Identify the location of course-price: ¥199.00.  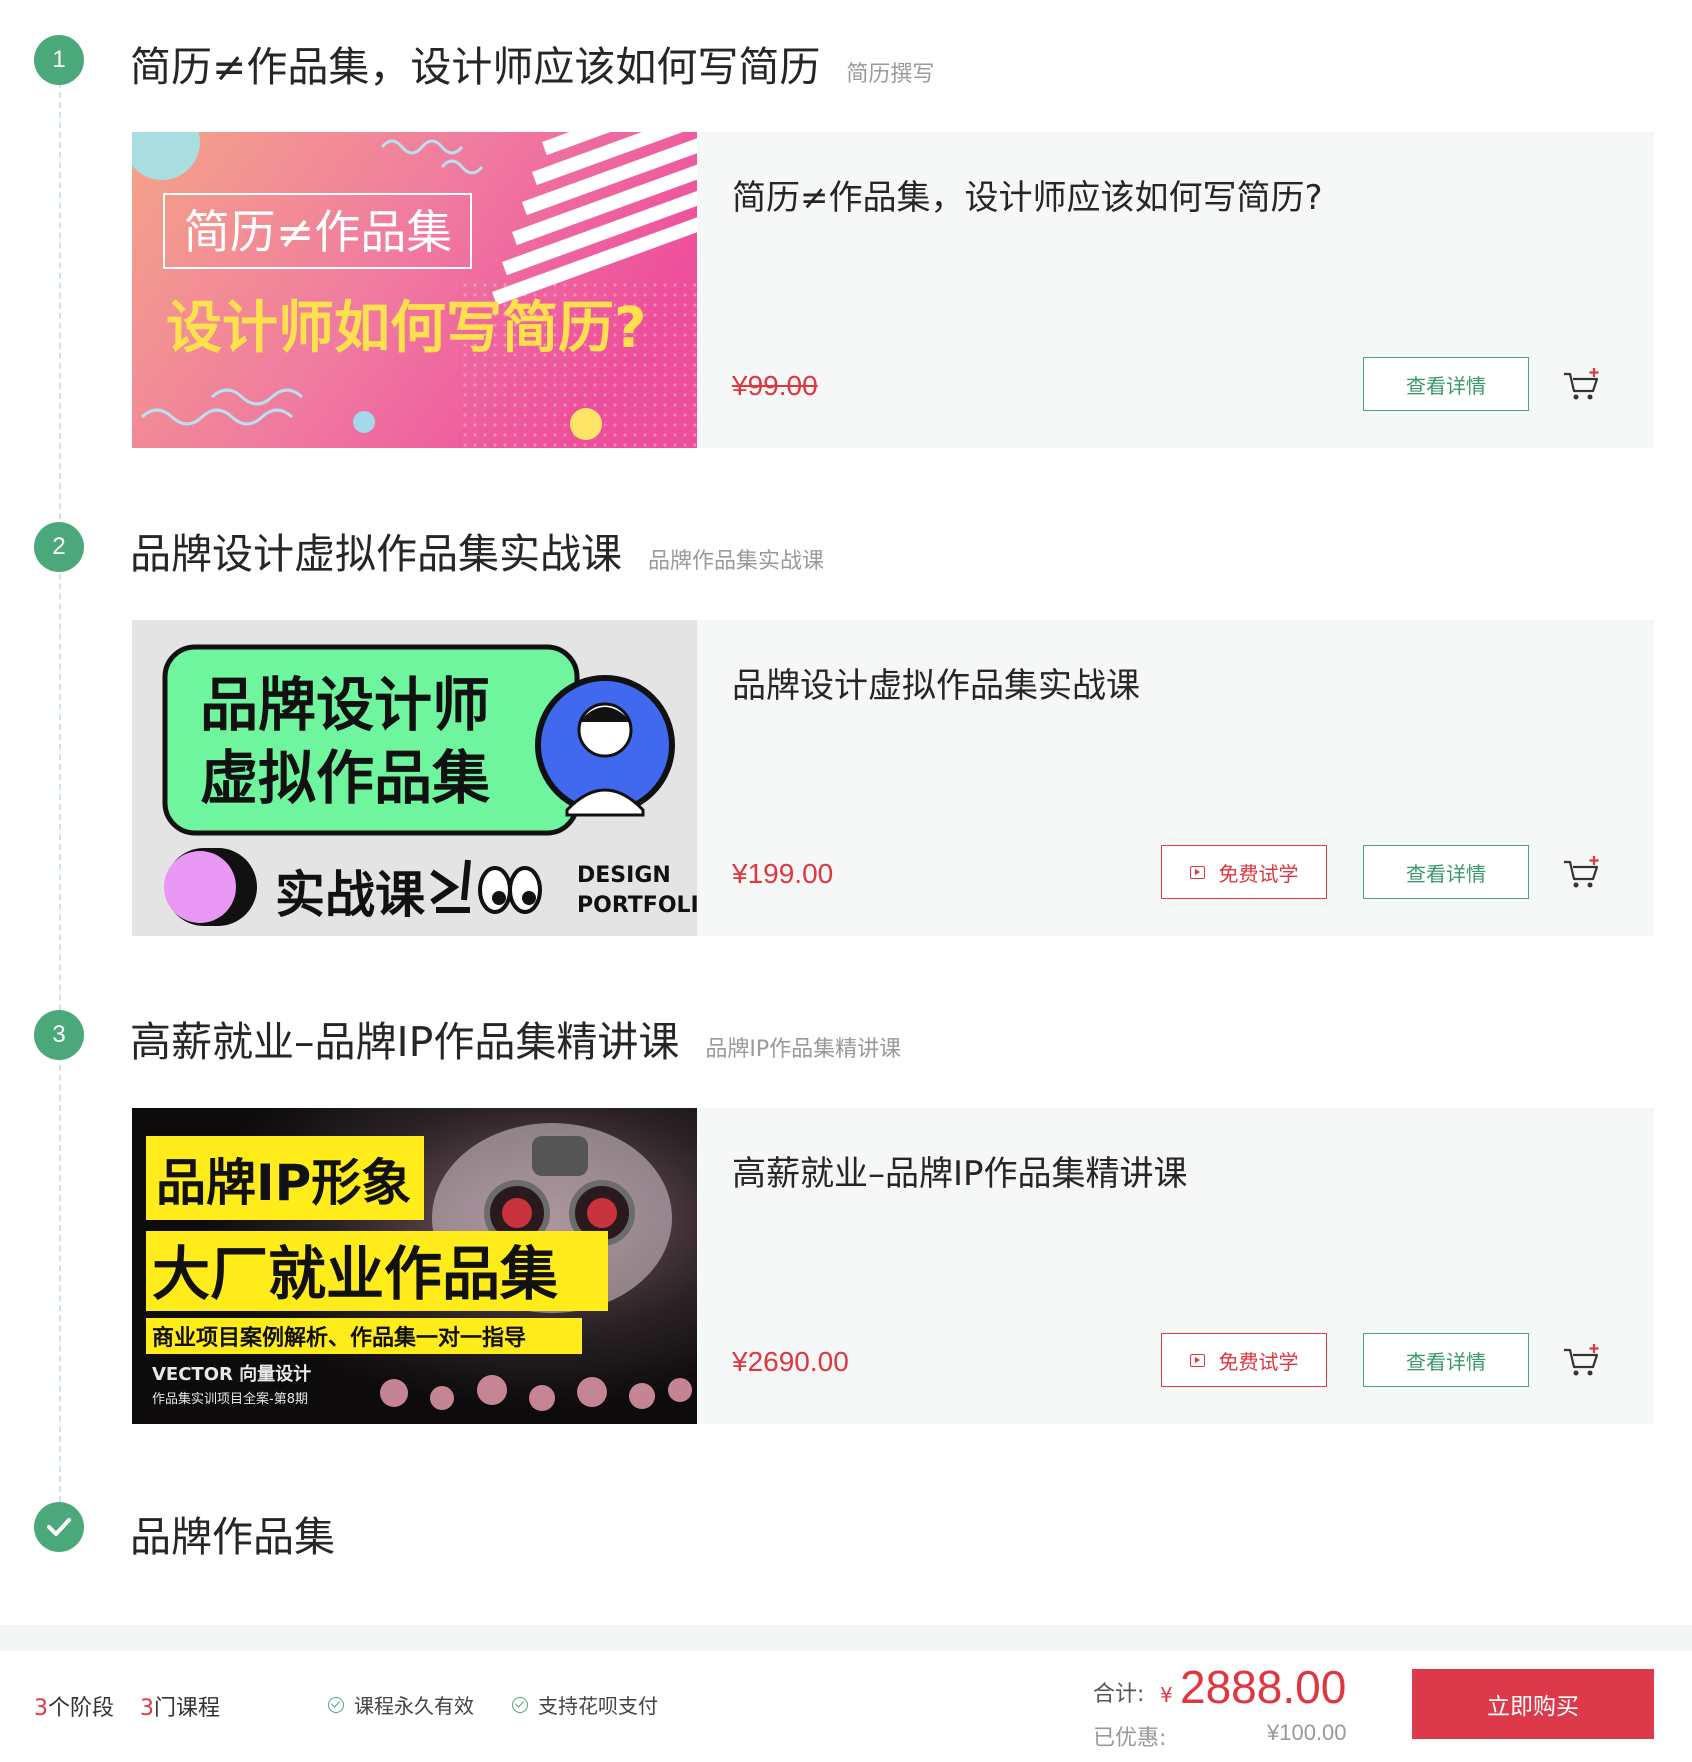
(783, 873).